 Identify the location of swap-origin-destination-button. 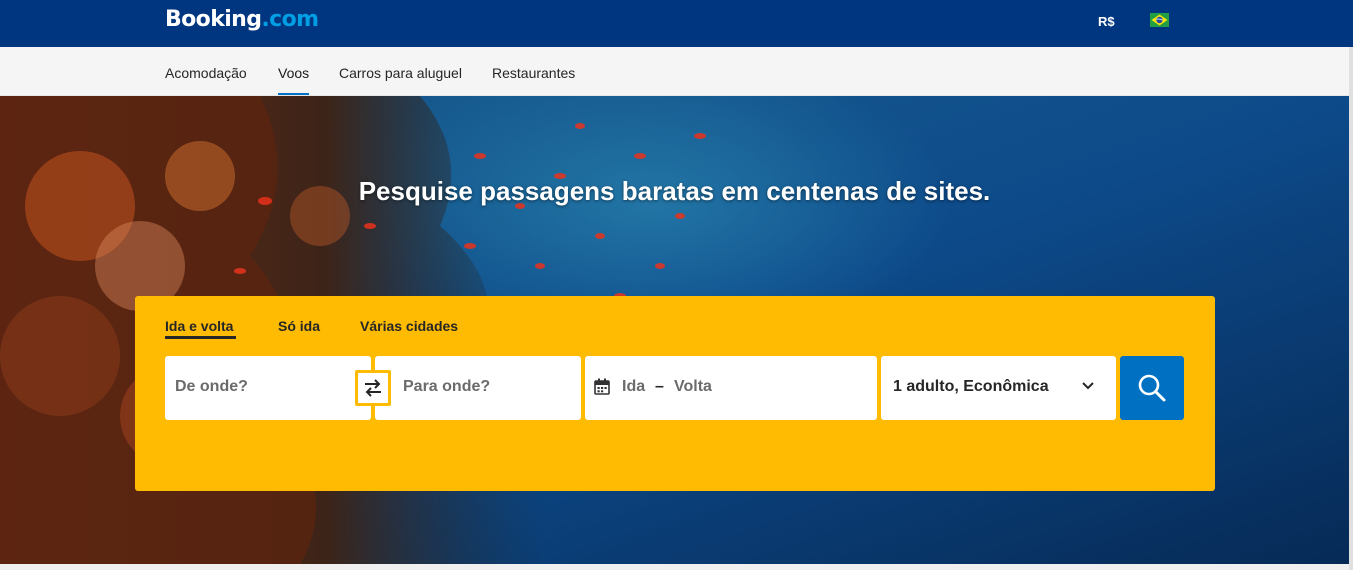
(373, 388).